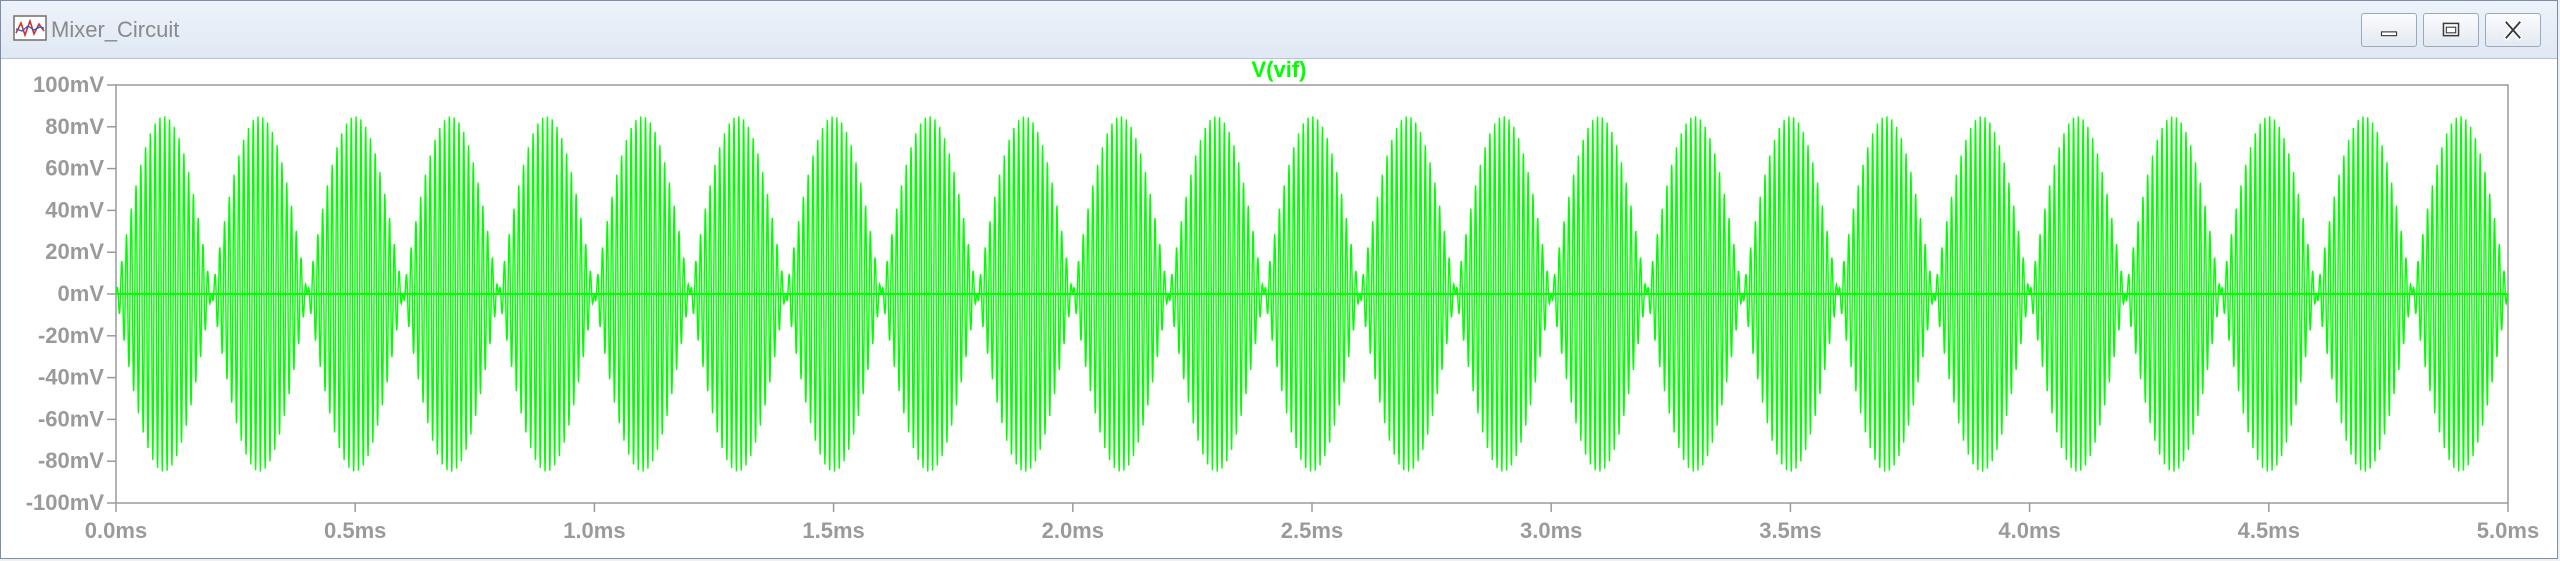 The image size is (2560, 561). What do you see at coordinates (833, 530) in the screenshot?
I see `x-tick-label: 1.5ms` at bounding box center [833, 530].